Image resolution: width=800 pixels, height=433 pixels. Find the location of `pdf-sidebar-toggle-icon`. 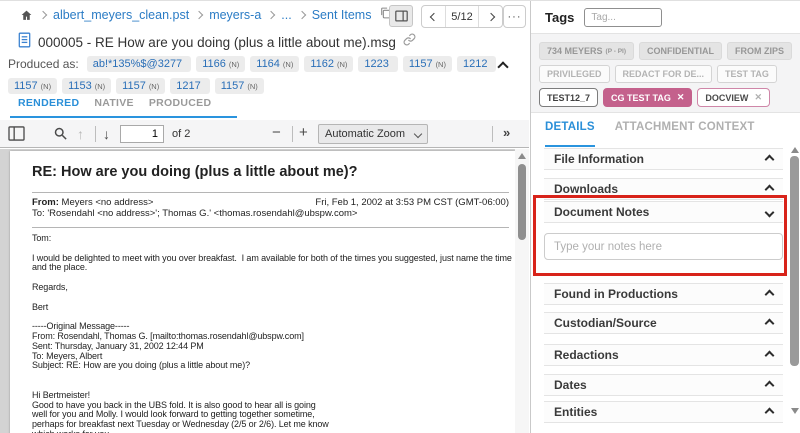

pdf-sidebar-toggle-icon is located at coordinates (16, 136).